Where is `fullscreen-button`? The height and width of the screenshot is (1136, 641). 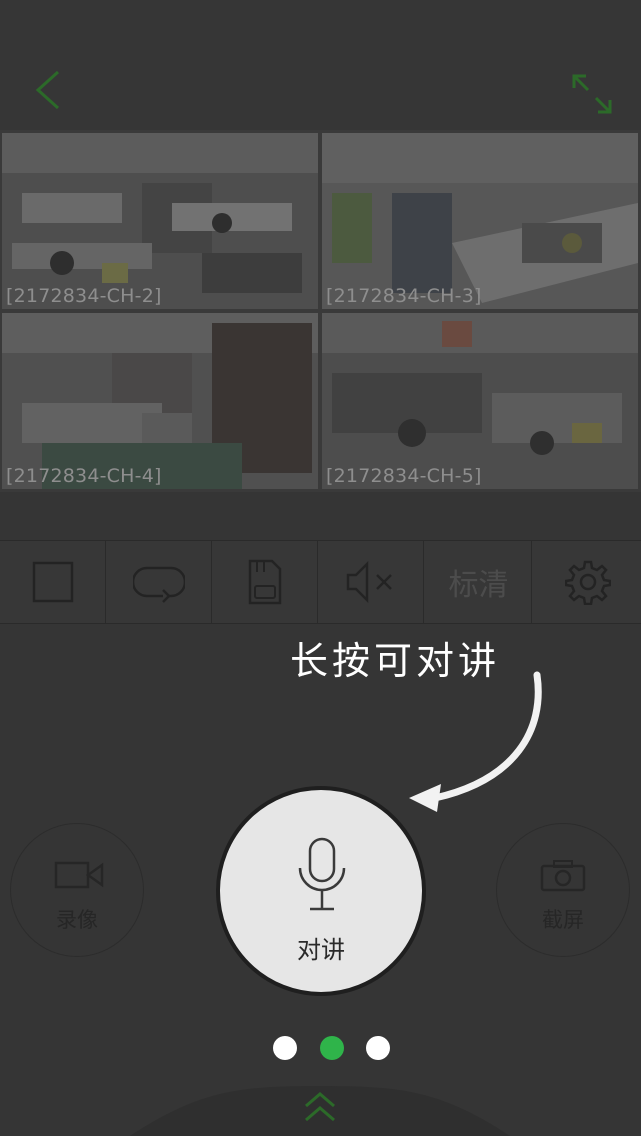
fullscreen-button is located at coordinates (592, 94).